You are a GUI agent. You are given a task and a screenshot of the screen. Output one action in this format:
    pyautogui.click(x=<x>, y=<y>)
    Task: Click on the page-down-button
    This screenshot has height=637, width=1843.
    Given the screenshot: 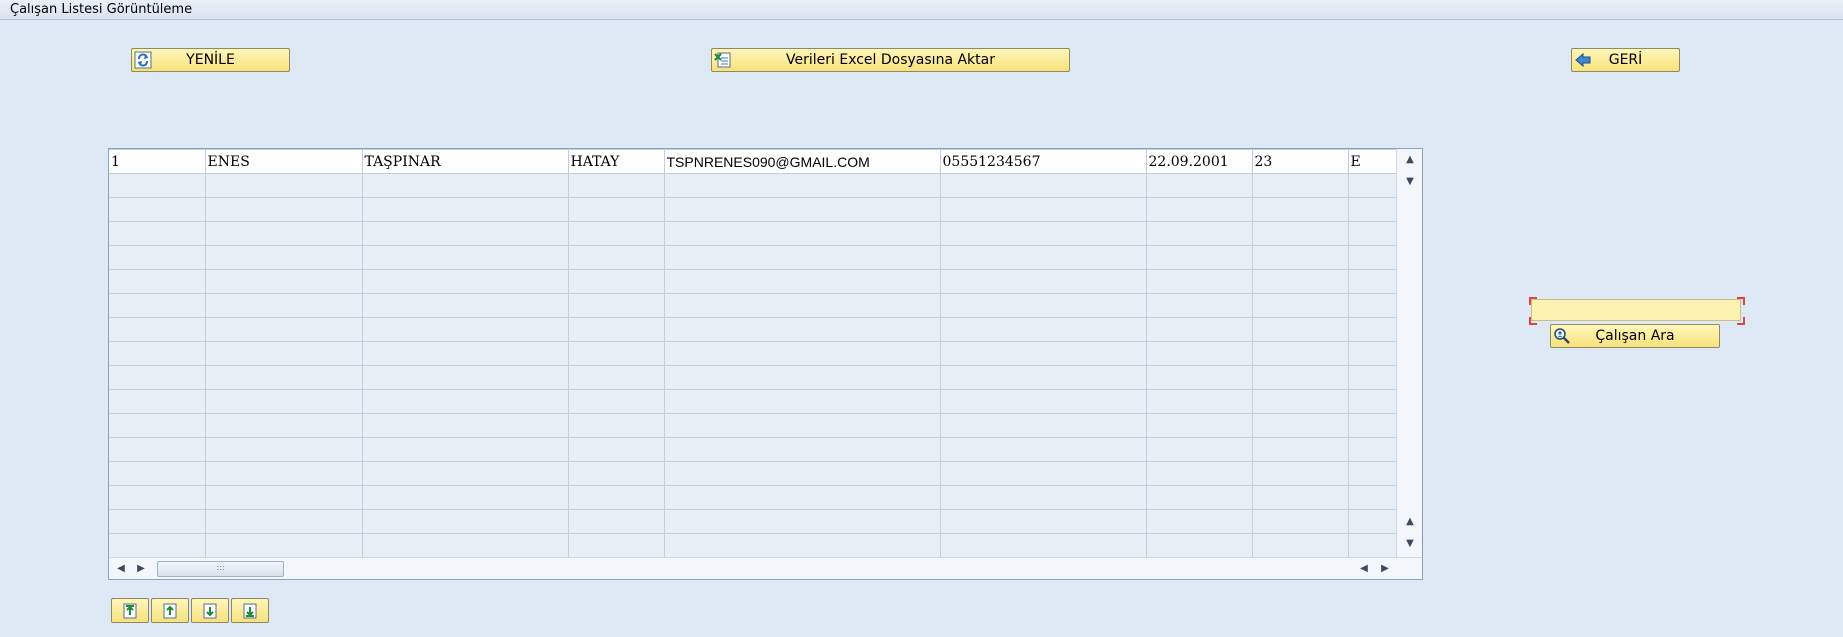 What is the action you would take?
    pyautogui.click(x=210, y=610)
    